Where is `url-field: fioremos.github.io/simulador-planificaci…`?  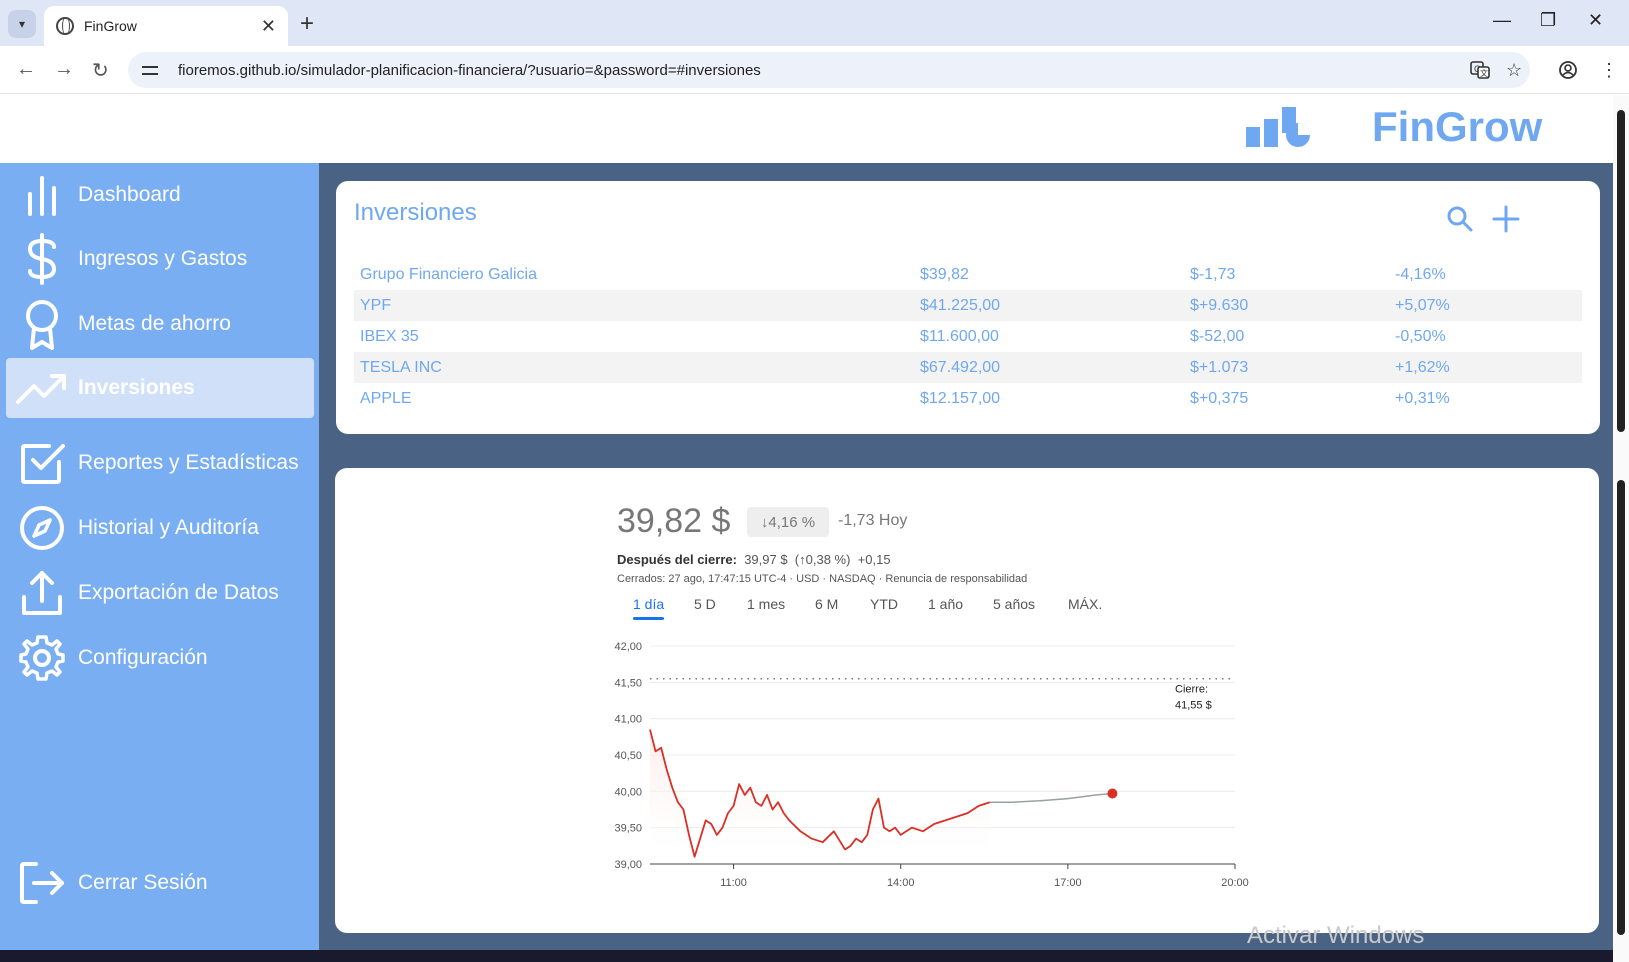 url-field: fioremos.github.io/simulador-planificaci… is located at coordinates (829, 70).